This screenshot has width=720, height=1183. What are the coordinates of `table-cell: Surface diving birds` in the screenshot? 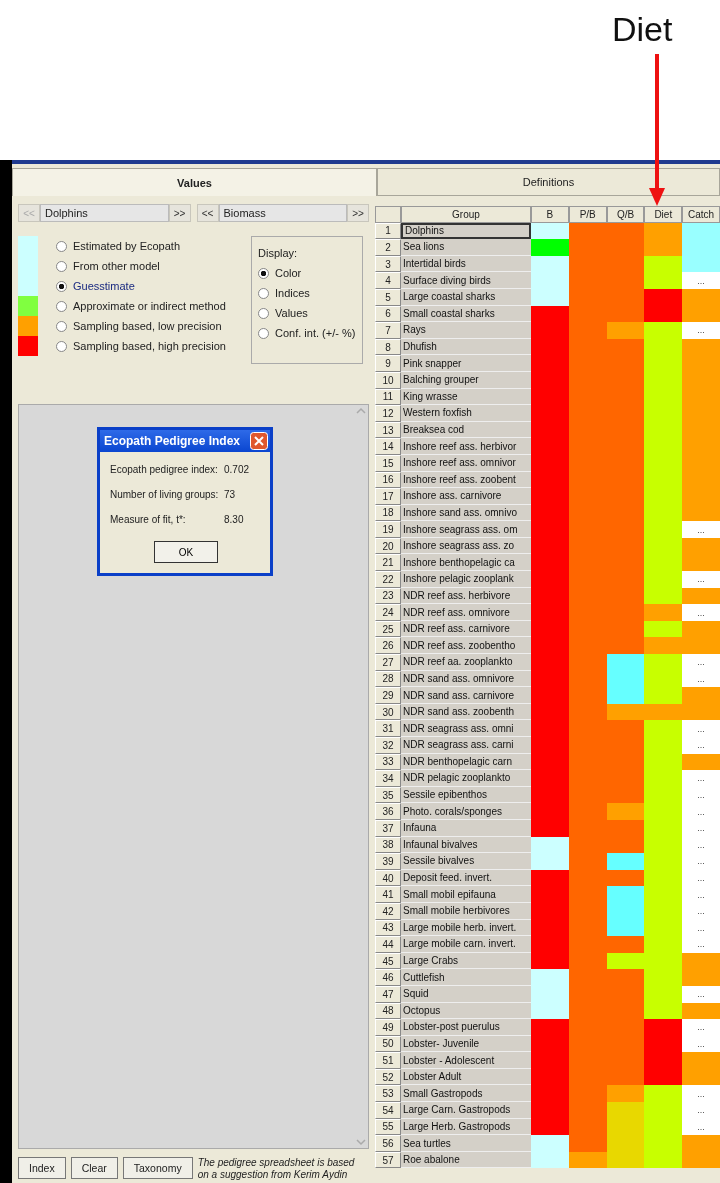 It's located at (466, 280).